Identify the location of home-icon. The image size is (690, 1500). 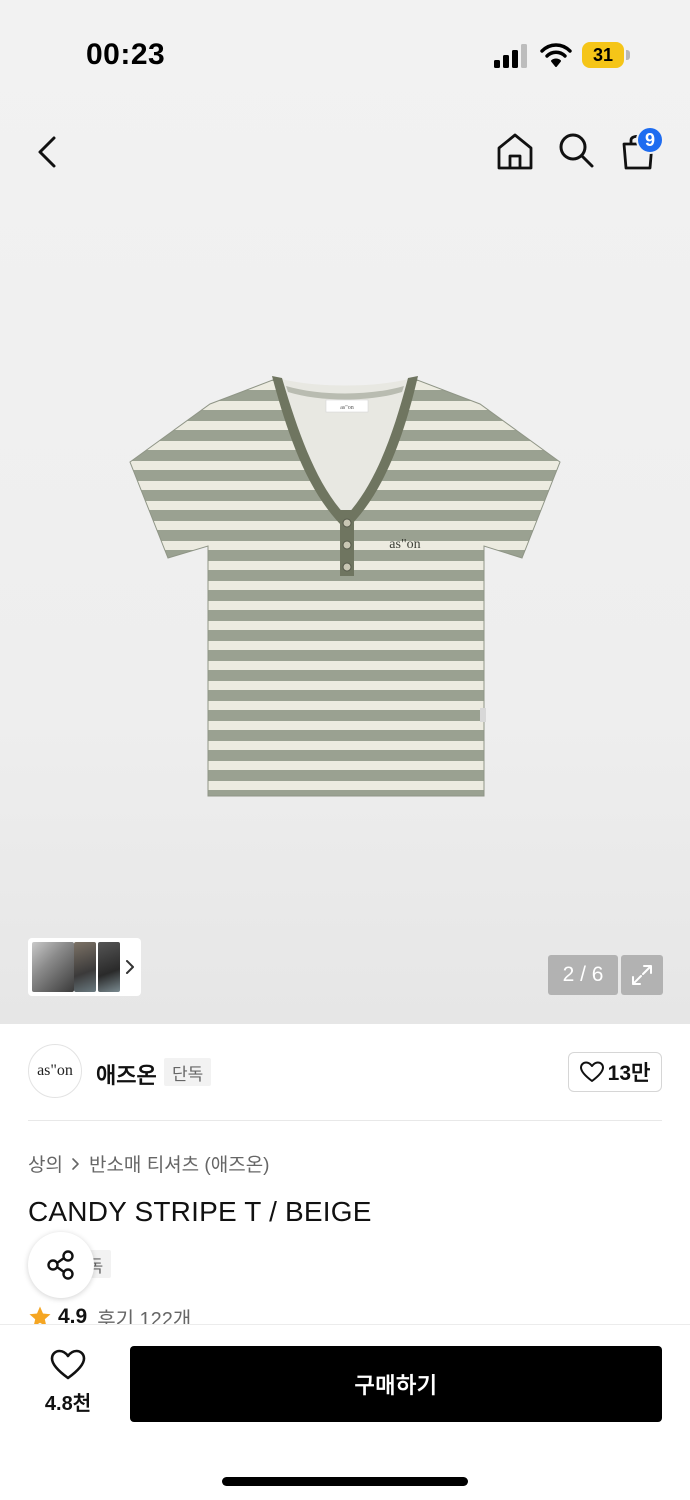
(515, 151).